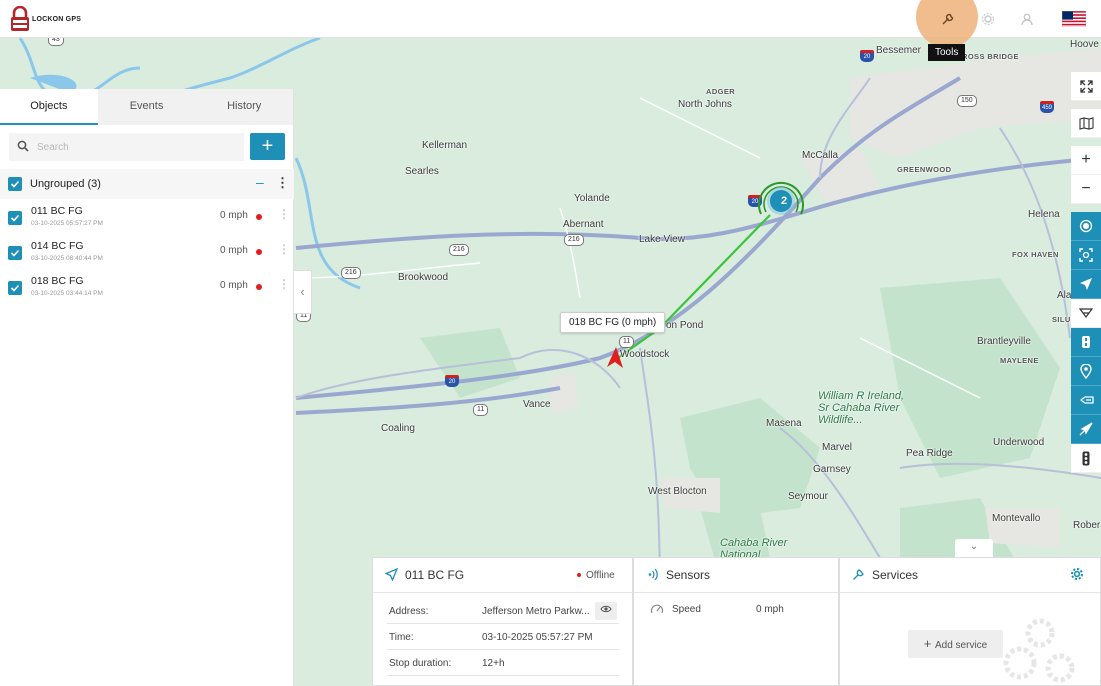  I want to click on services-header: Services, so click(970, 575).